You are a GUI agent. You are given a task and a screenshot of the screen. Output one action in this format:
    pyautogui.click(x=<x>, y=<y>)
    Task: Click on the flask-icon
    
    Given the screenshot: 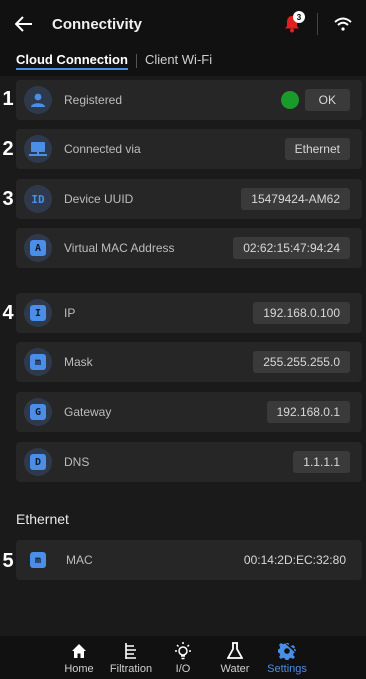 What is the action you would take?
    pyautogui.click(x=235, y=651)
    